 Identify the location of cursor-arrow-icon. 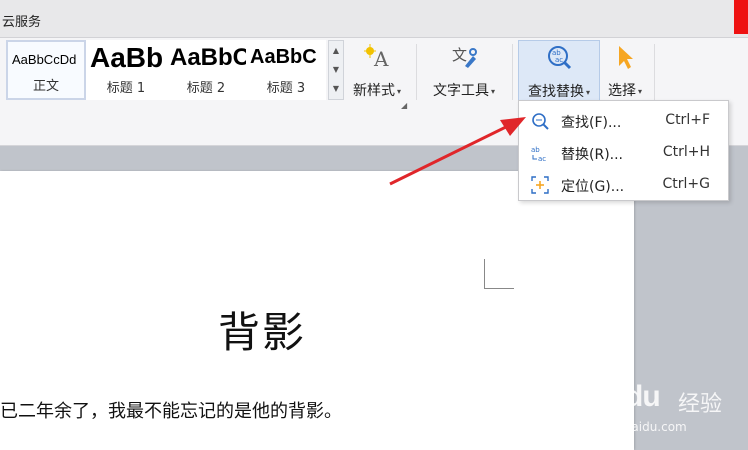
(626, 57).